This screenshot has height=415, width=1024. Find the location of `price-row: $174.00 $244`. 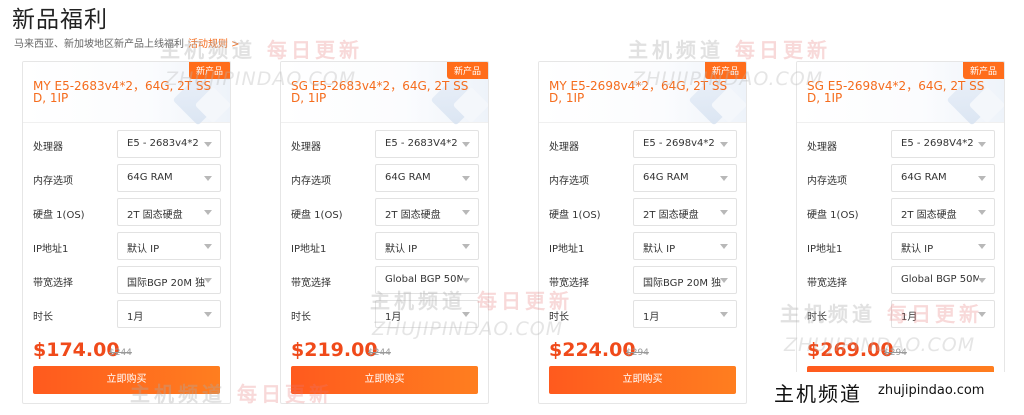

price-row: $174.00 $244 is located at coordinates (126, 348).